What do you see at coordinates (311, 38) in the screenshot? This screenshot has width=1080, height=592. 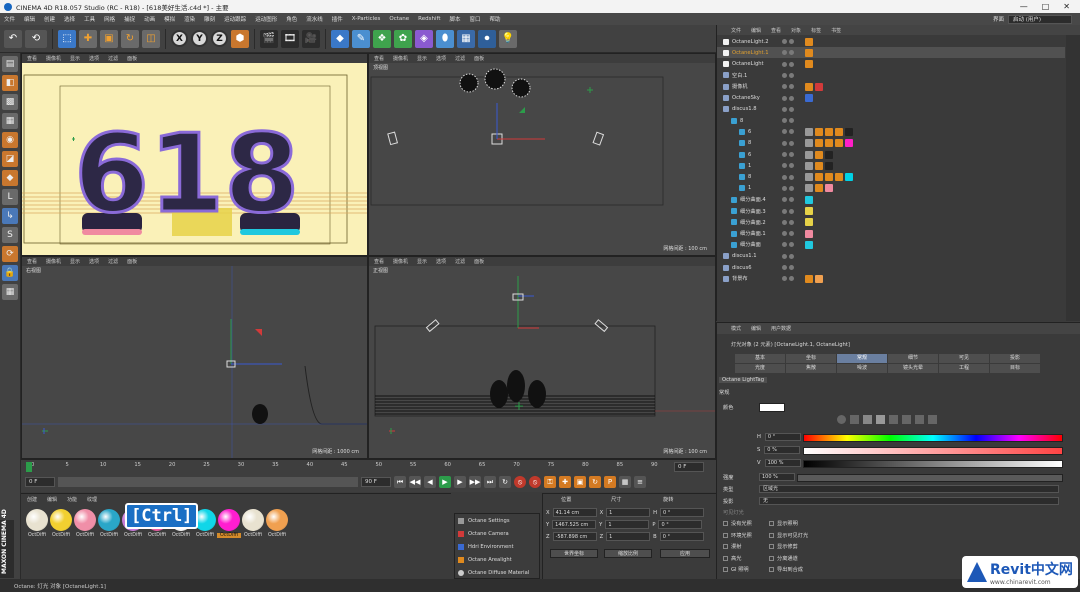 I see `render-settings-icon: 🎥` at bounding box center [311, 38].